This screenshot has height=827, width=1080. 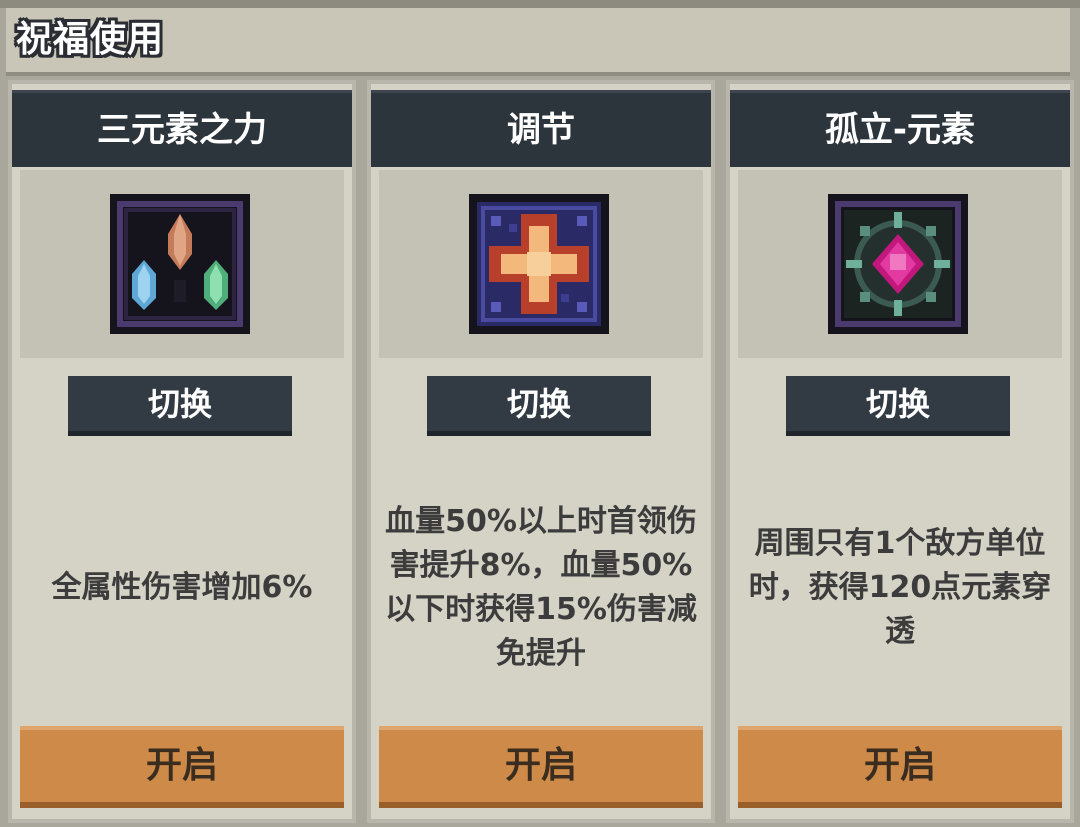 I want to click on card-title: 调节, so click(x=541, y=130).